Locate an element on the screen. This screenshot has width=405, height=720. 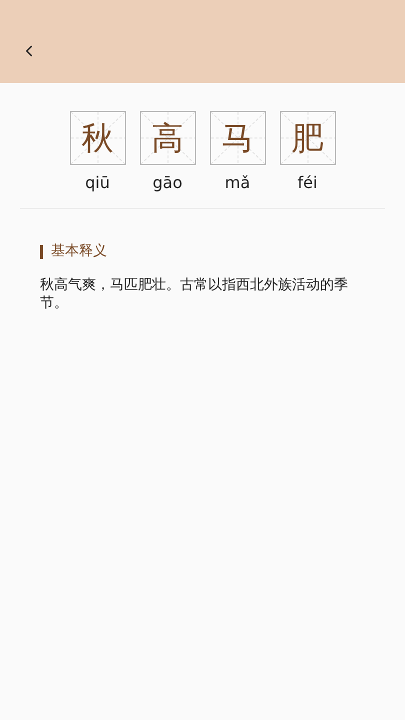
character-tile: 马 is located at coordinates (238, 138).